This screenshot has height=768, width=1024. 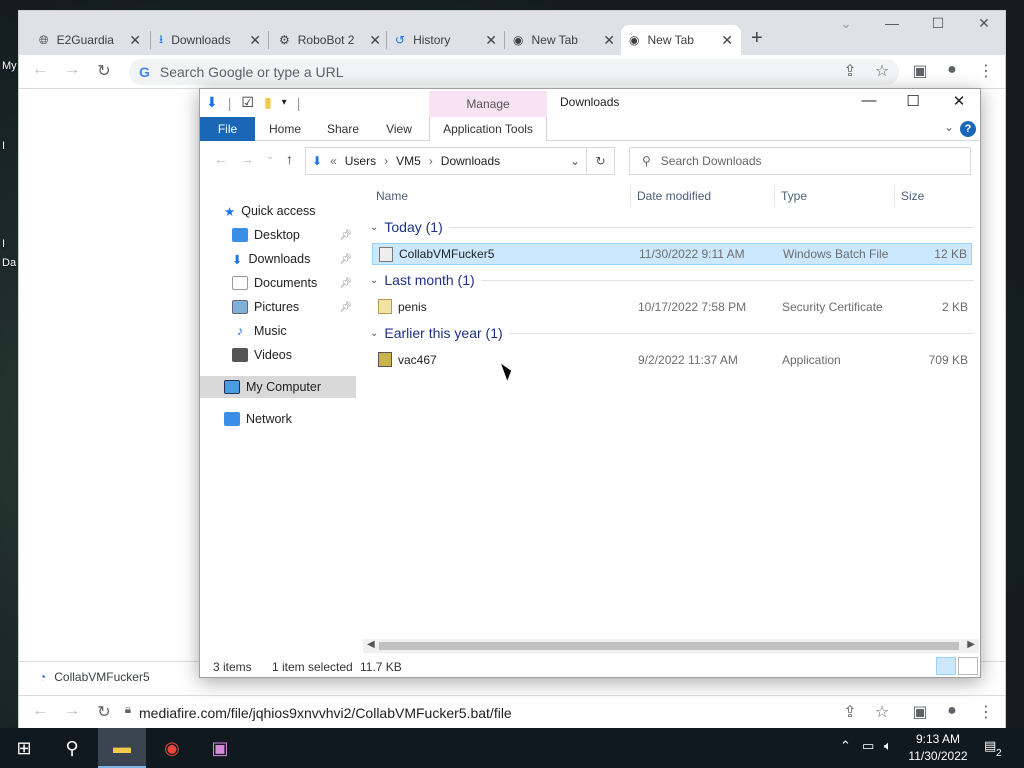 What do you see at coordinates (9, 66) in the screenshot?
I see `desktop-icon-label: My` at bounding box center [9, 66].